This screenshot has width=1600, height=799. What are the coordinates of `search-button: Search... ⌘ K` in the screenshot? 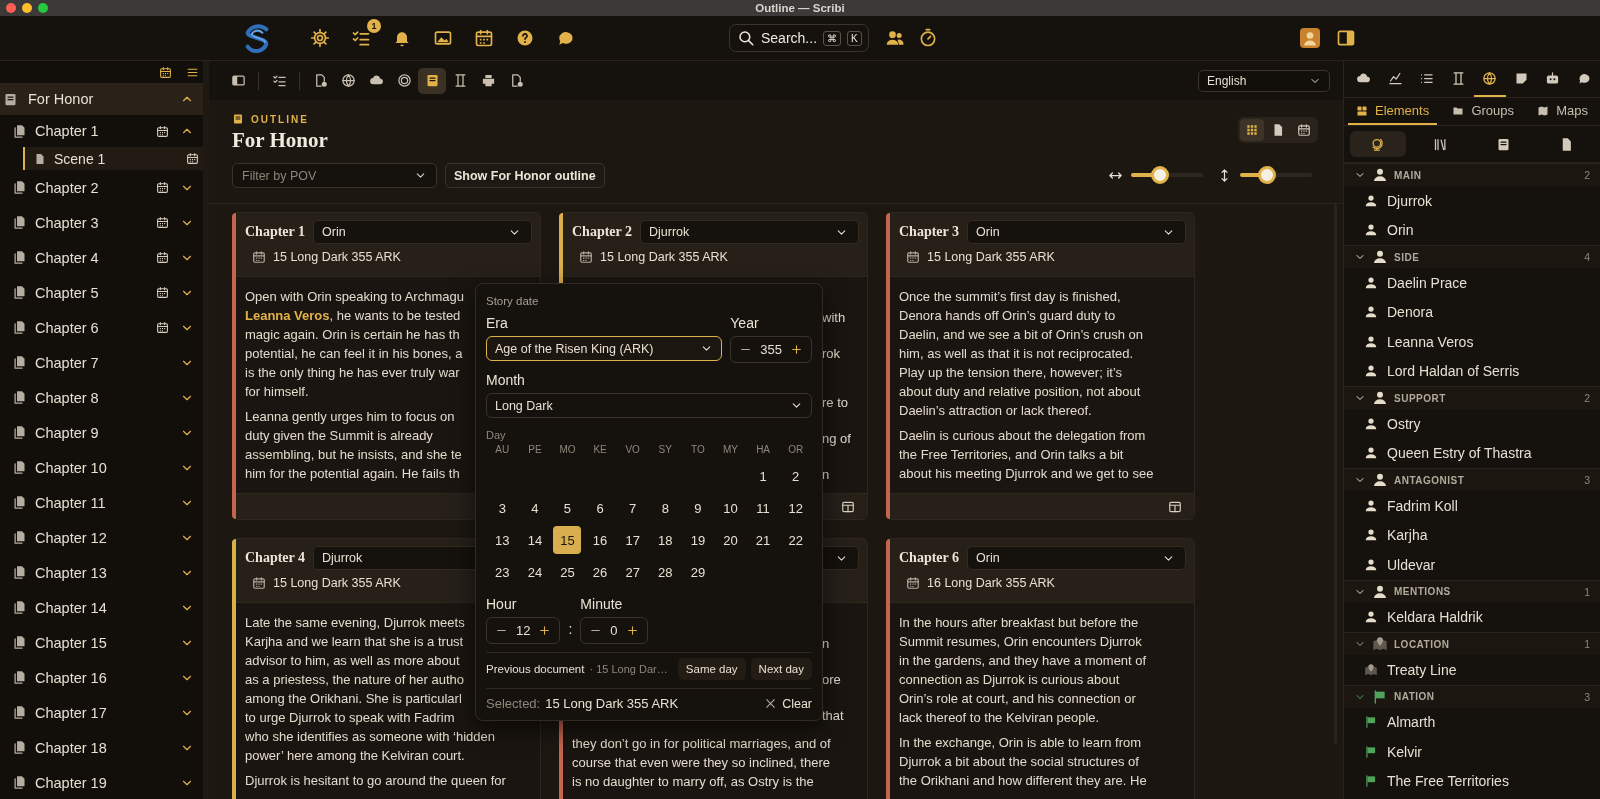 It's located at (799, 38).